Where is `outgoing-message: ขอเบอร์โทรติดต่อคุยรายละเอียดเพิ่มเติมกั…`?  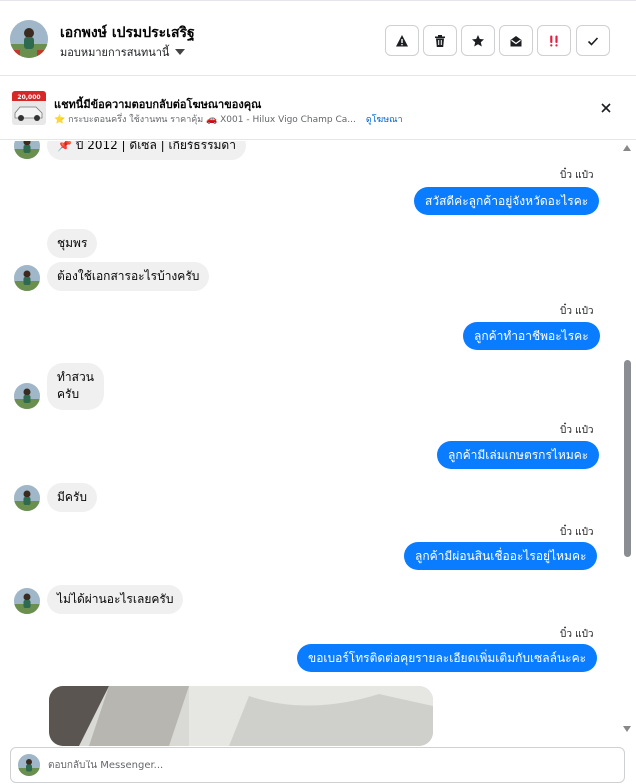
outgoing-message: ขอเบอร์โทรติดต่อคุยรายละเอียดเพิ่มเติมกั… is located at coordinates (447, 658).